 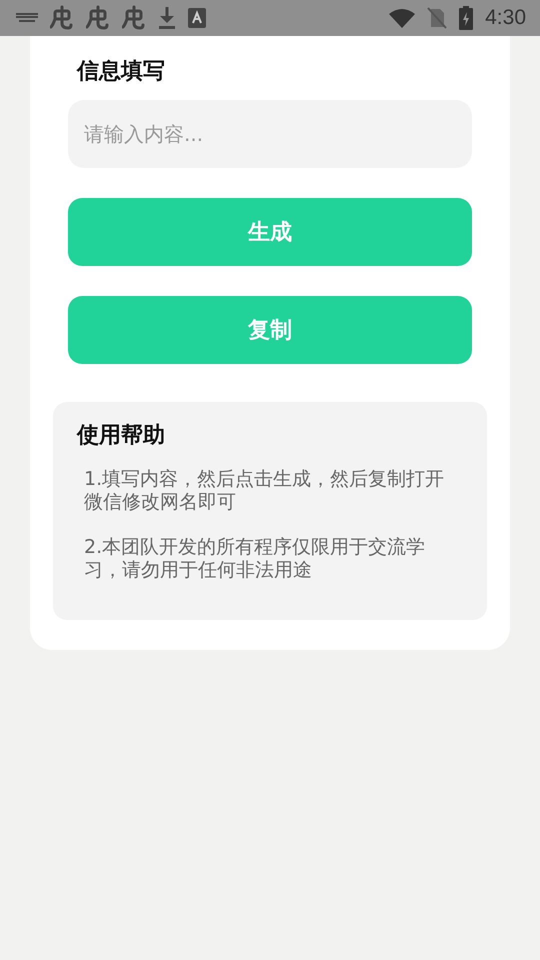 What do you see at coordinates (402, 18) in the screenshot?
I see `wifi-icon` at bounding box center [402, 18].